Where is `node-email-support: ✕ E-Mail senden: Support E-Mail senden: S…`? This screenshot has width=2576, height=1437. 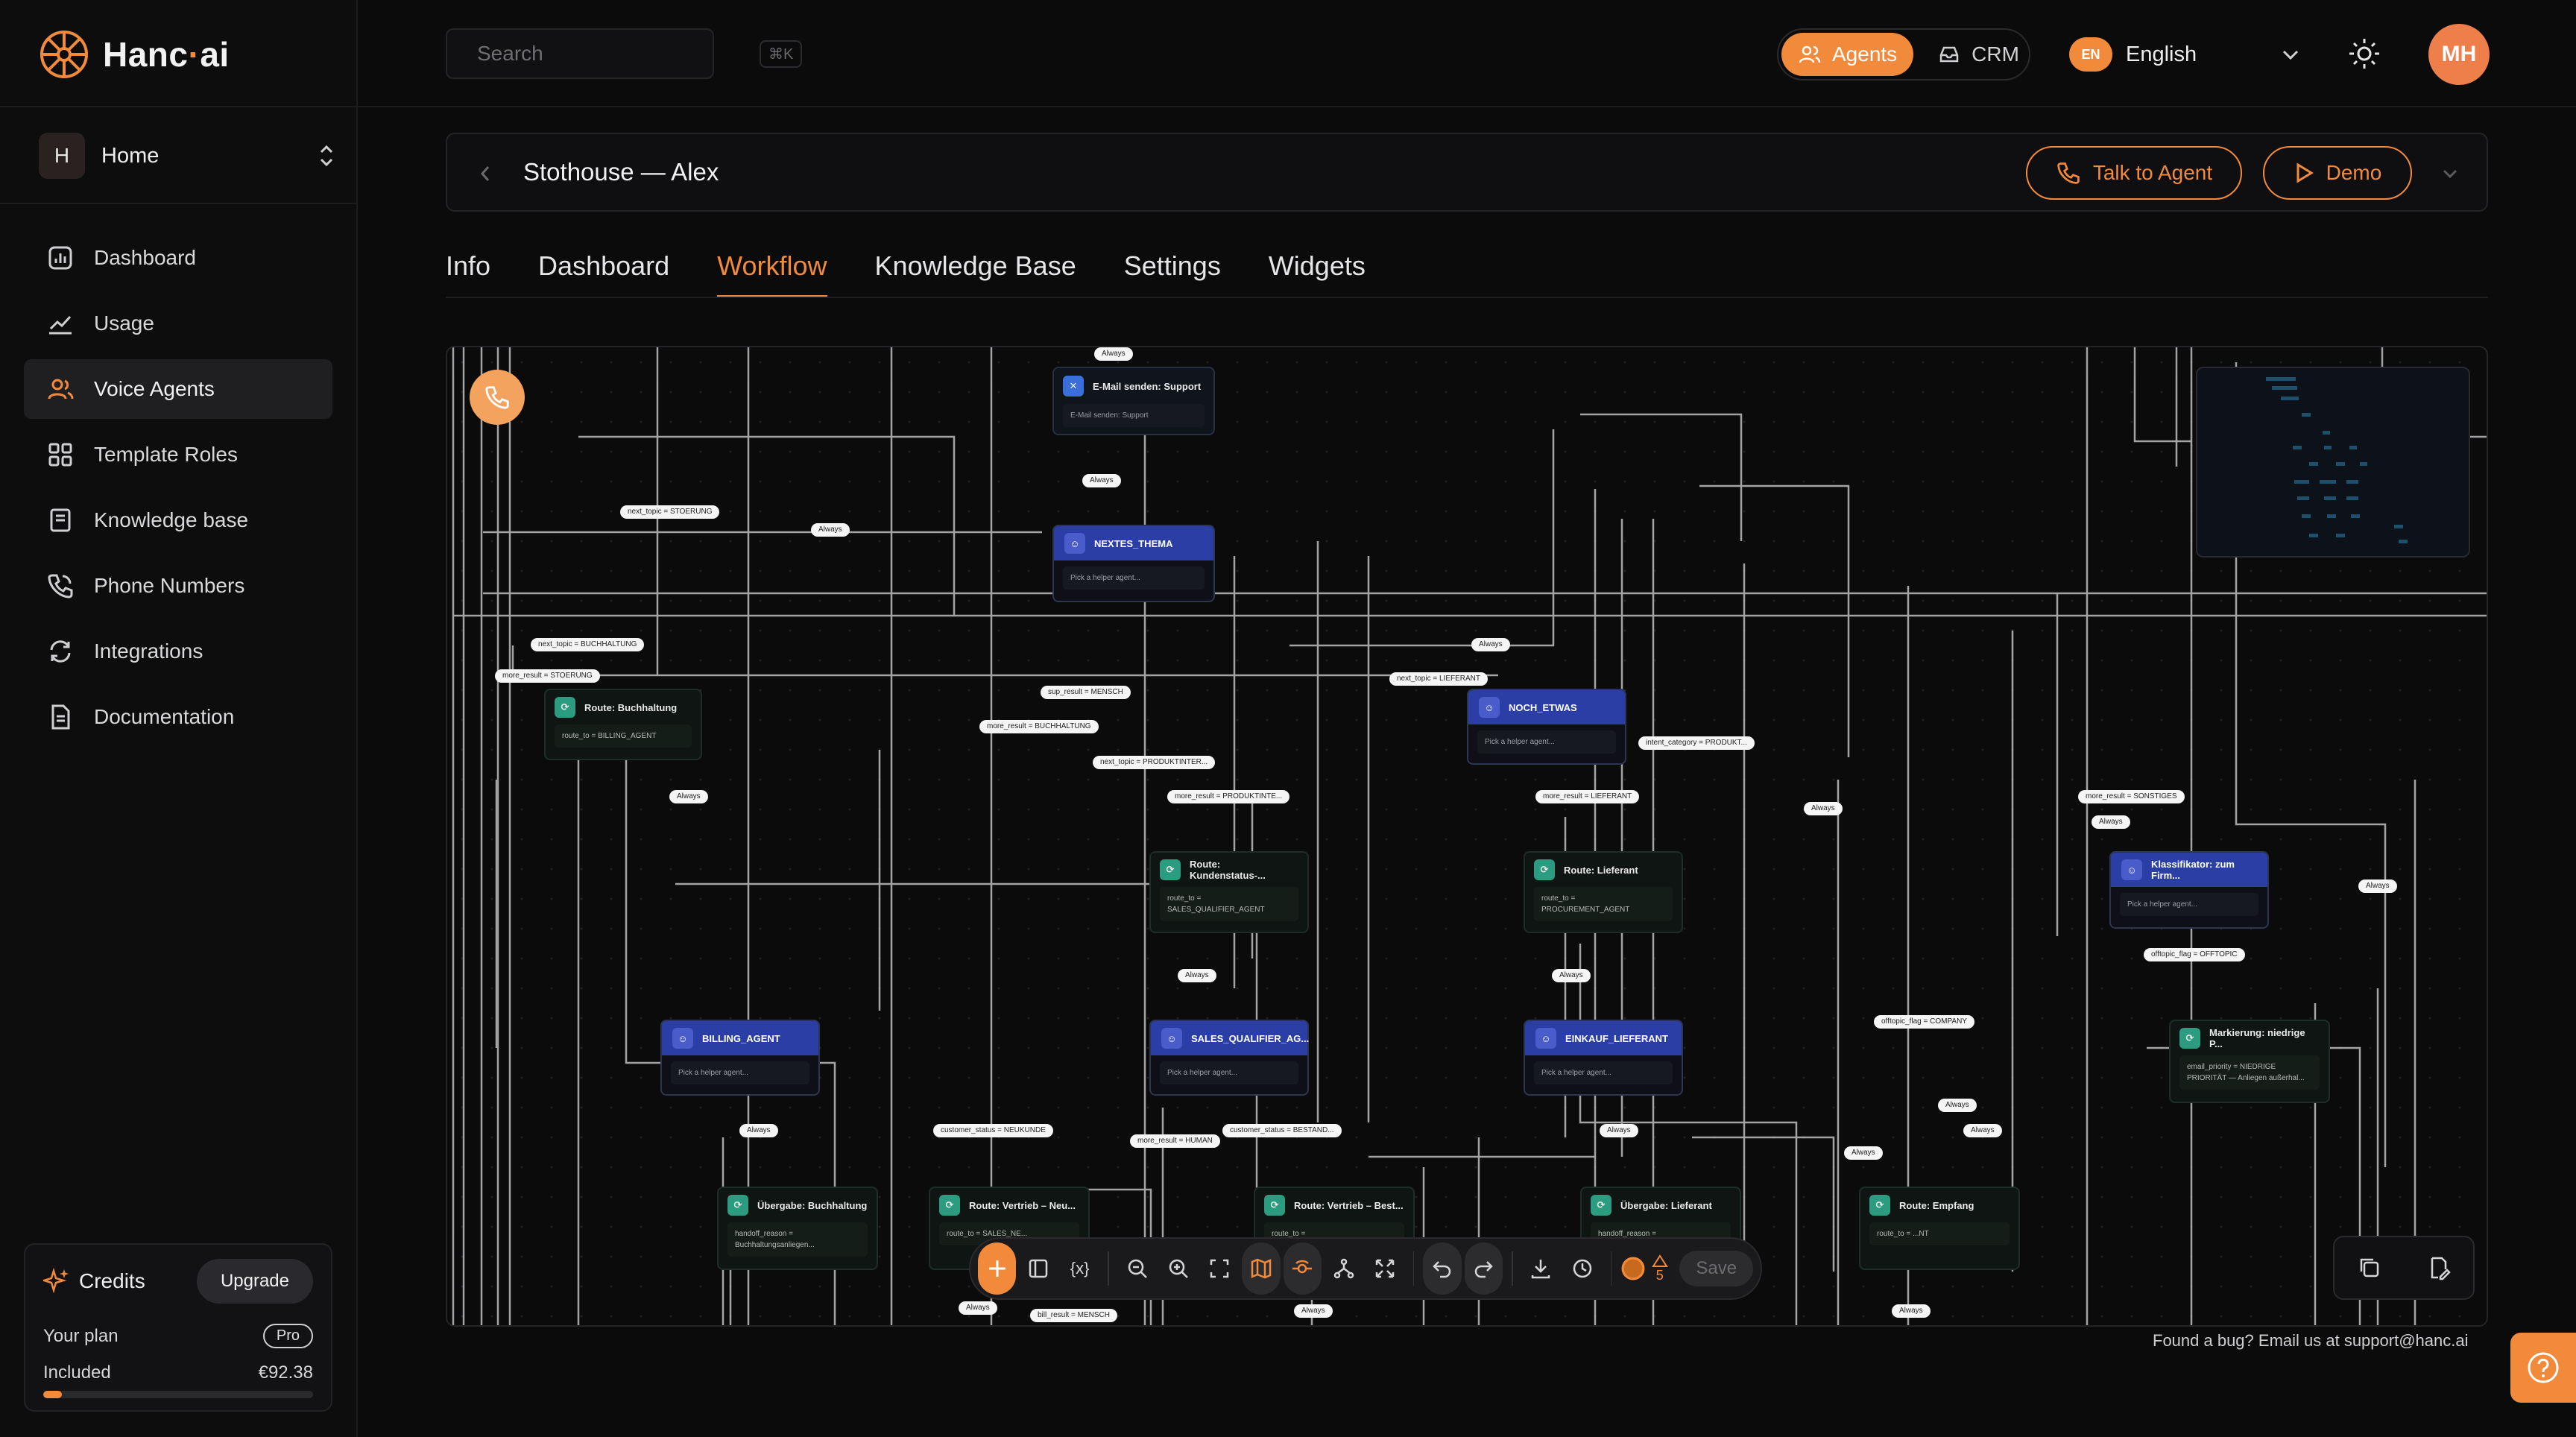 node-email-support: ✕ E-Mail senden: Support E-Mail senden: S… is located at coordinates (1133, 401).